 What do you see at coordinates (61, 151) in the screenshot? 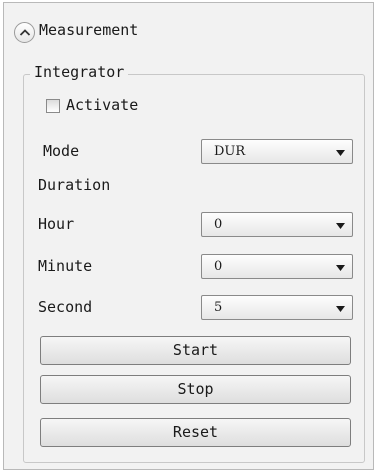
I see `mode-label: Mode` at bounding box center [61, 151].